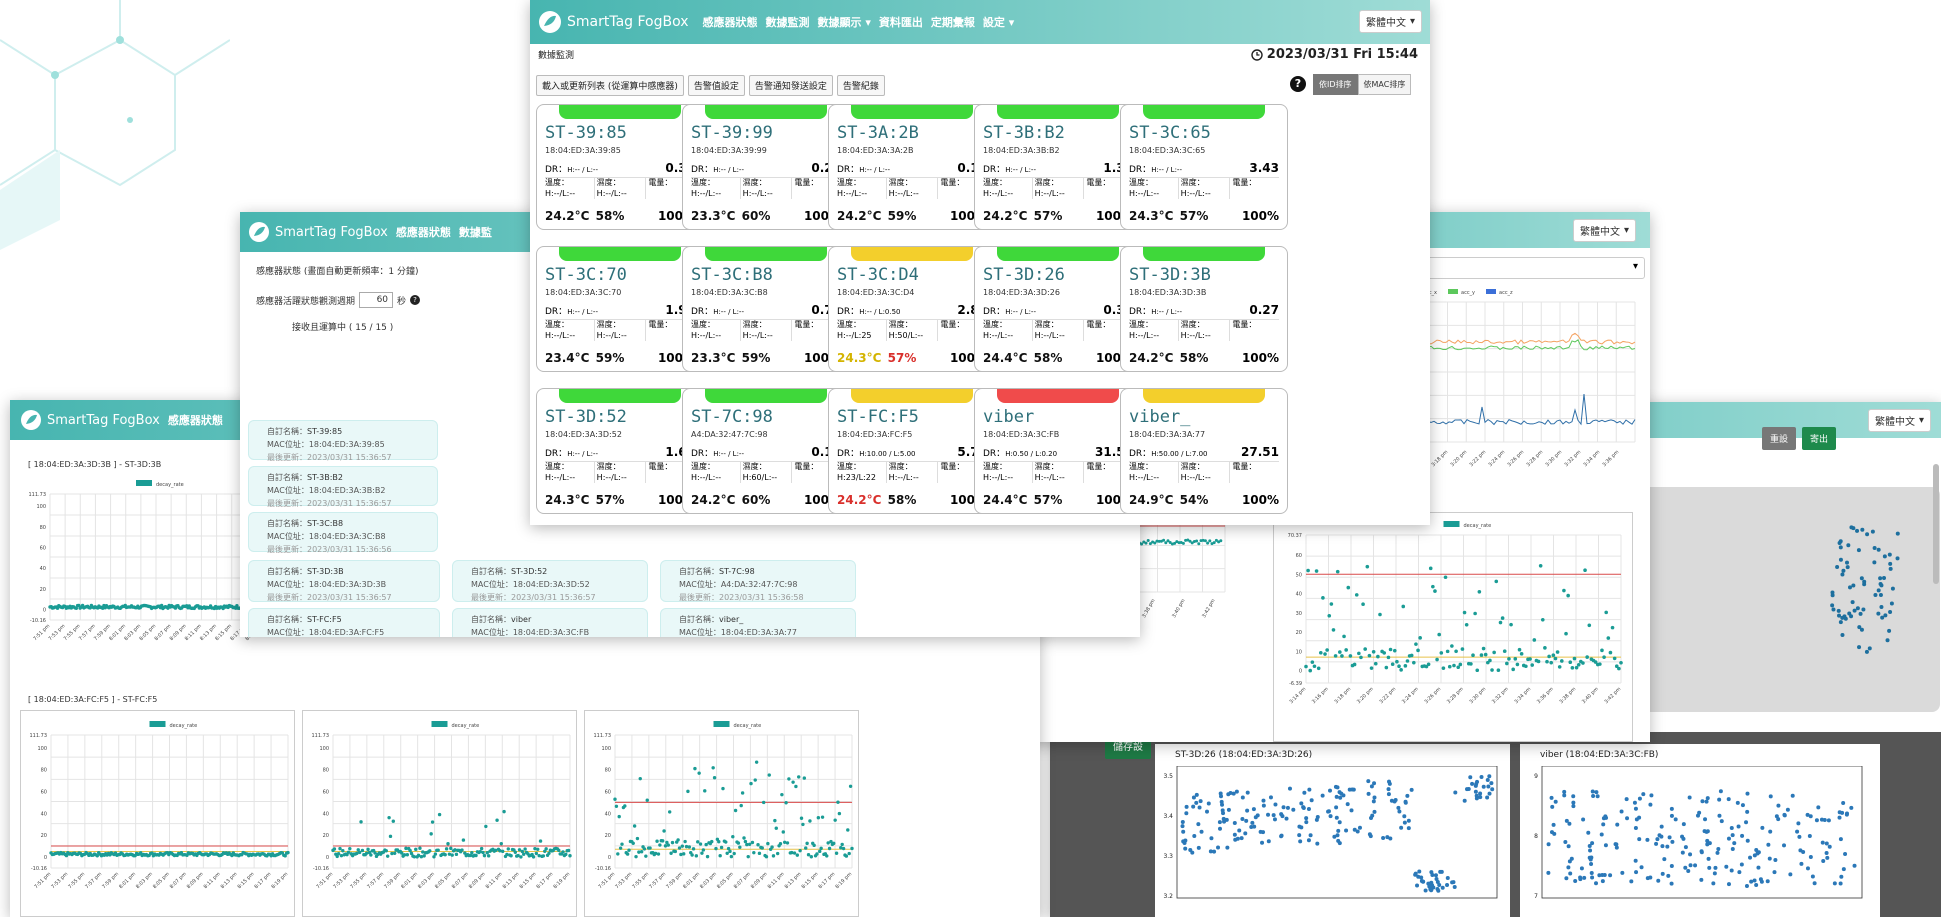 The width and height of the screenshot is (1941, 917). What do you see at coordinates (706, 477) in the screenshot?
I see `temp-threshold: H:--/L:--` at bounding box center [706, 477].